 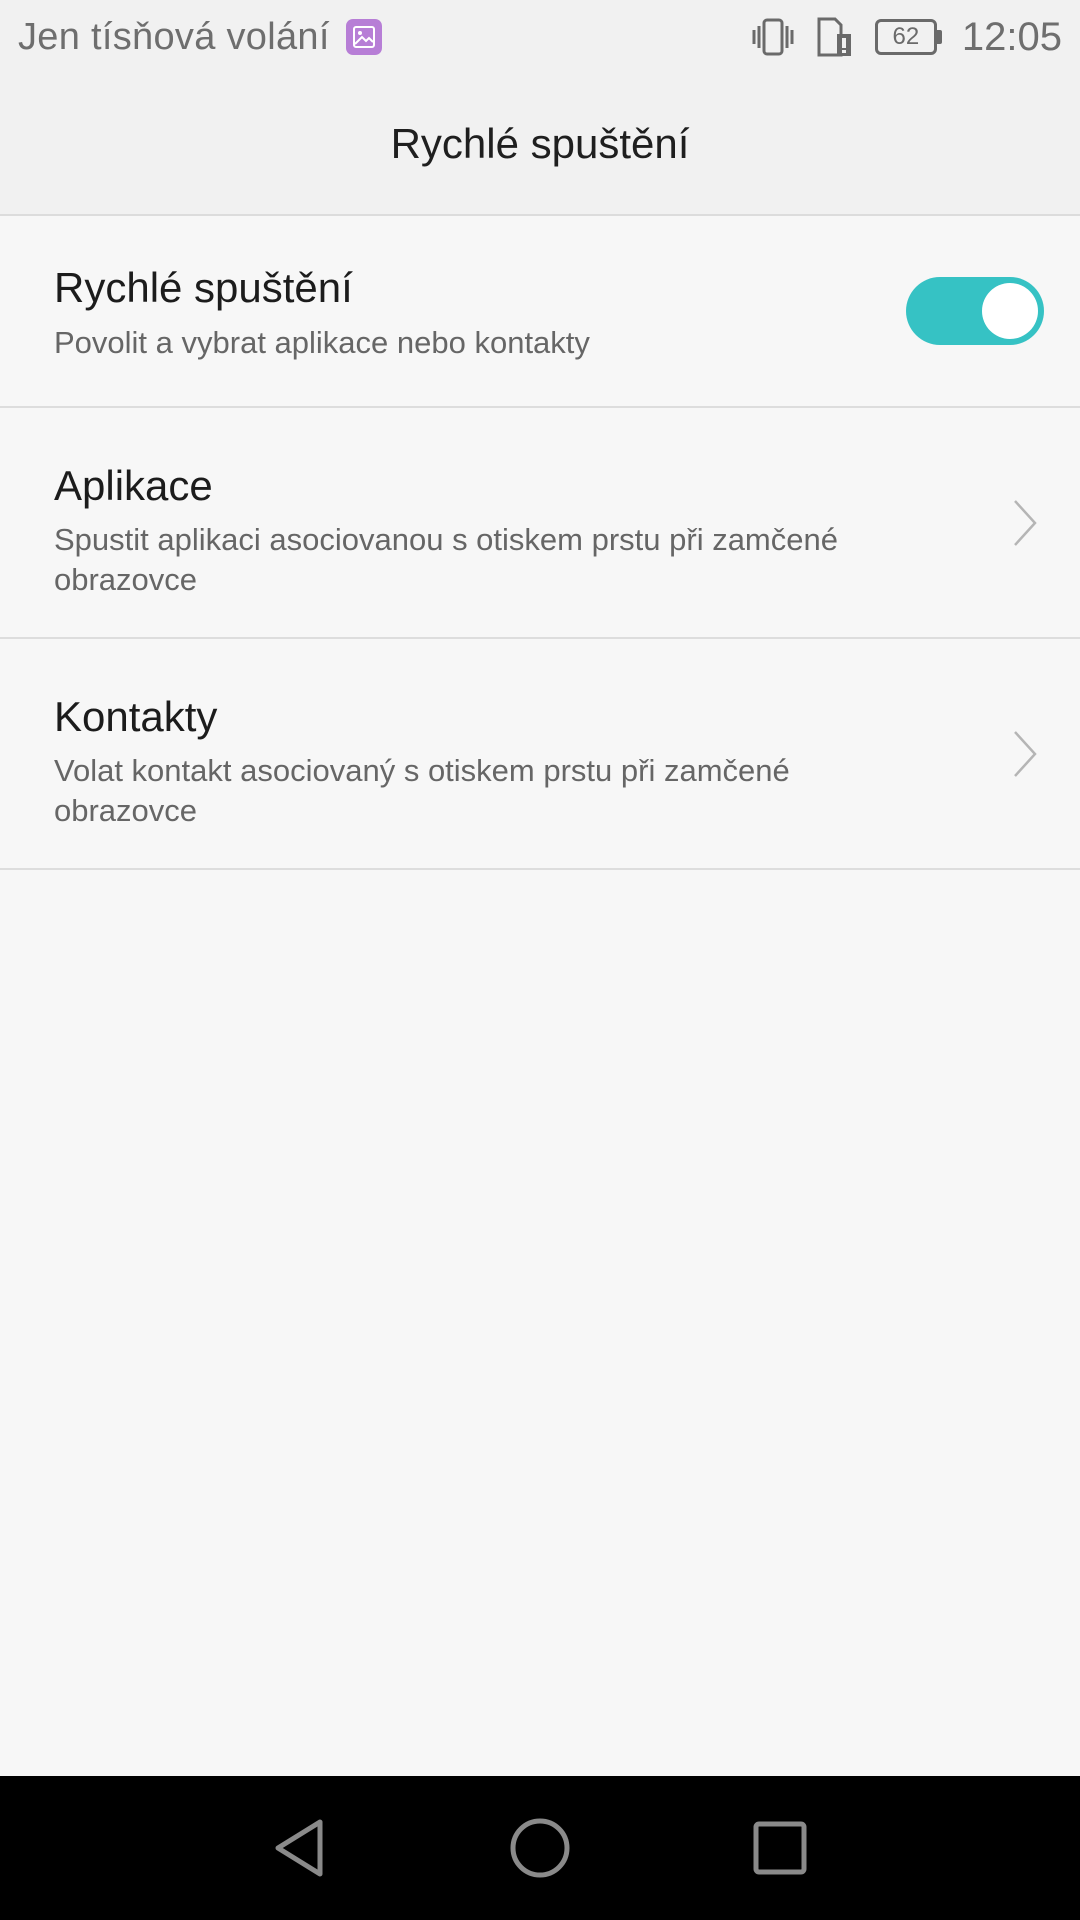 What do you see at coordinates (1010, 311) in the screenshot?
I see `toggle-knob` at bounding box center [1010, 311].